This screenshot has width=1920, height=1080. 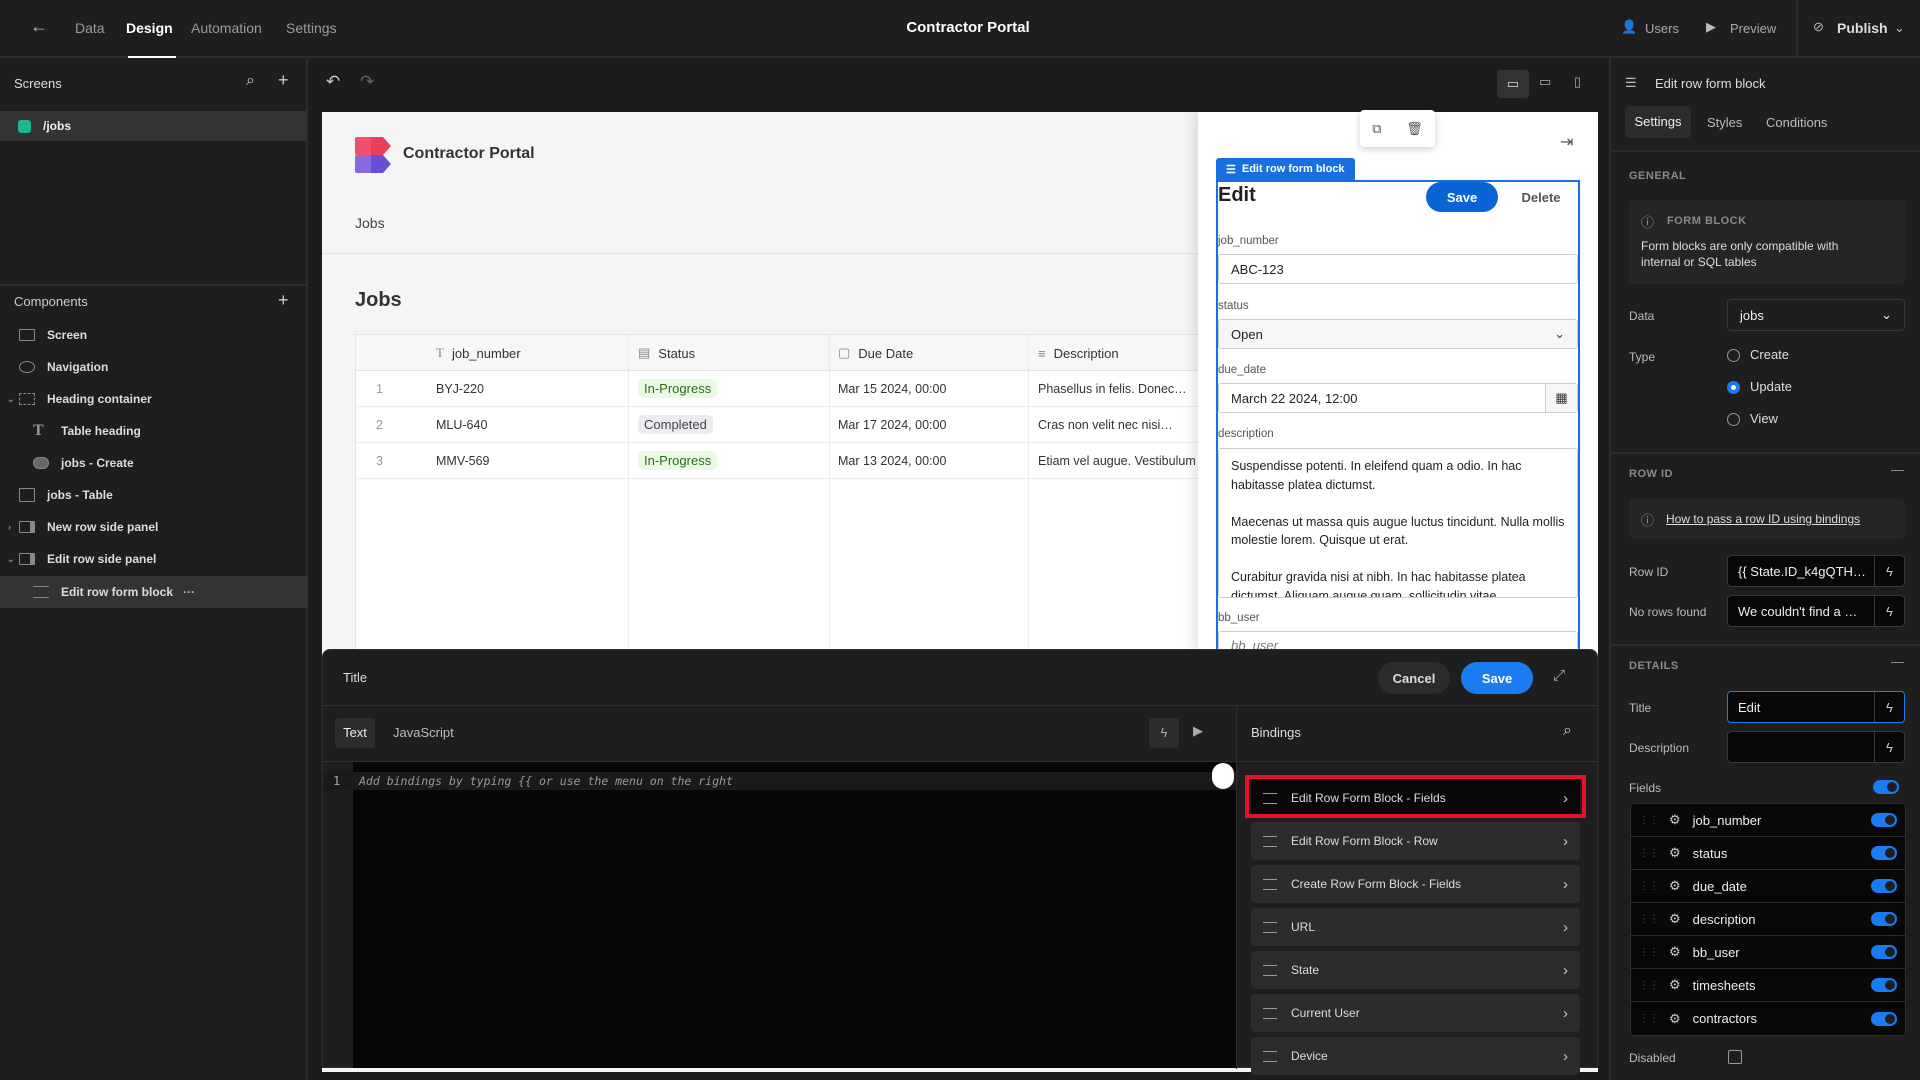 I want to click on tab-javascript: JavaScript, so click(x=423, y=732).